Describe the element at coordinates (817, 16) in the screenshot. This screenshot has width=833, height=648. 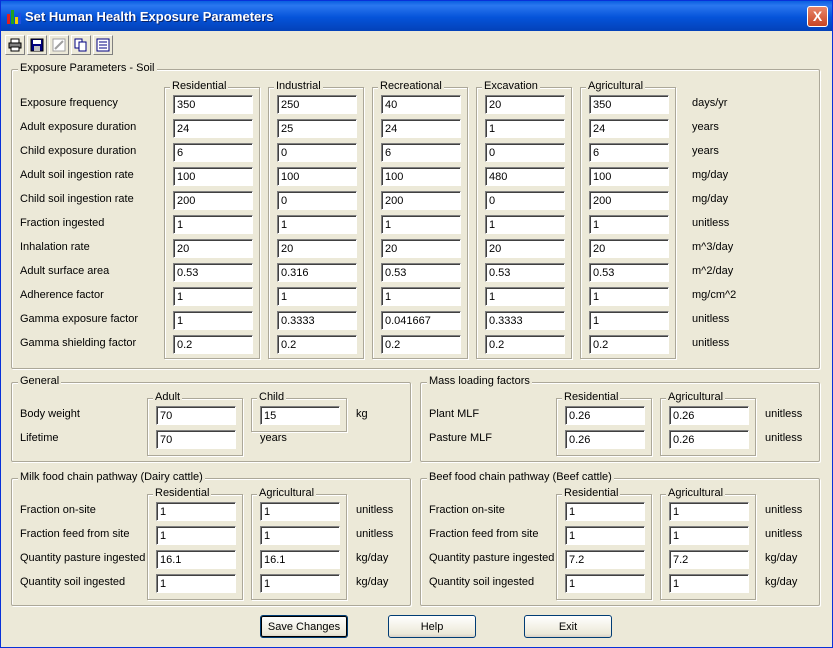
I see `close-button: X` at that location.